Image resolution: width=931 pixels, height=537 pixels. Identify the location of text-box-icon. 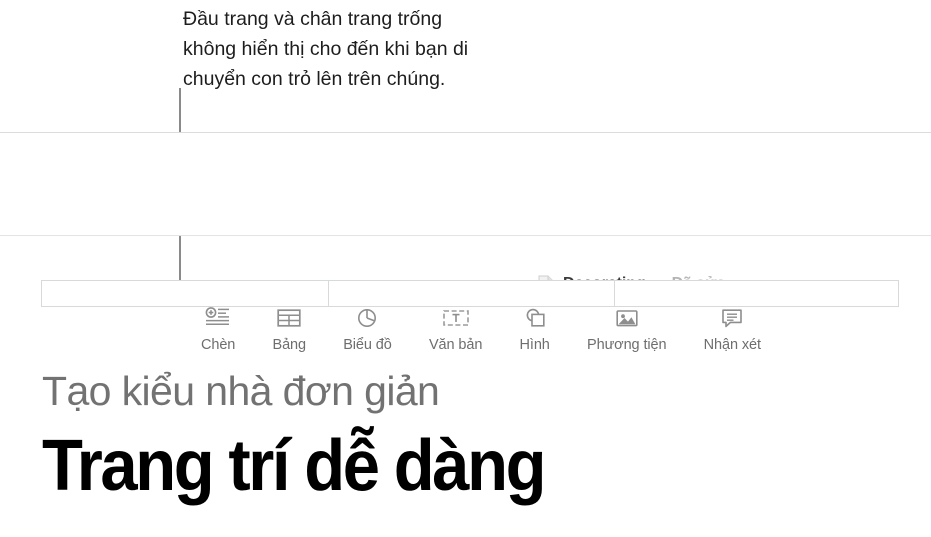
(456, 318).